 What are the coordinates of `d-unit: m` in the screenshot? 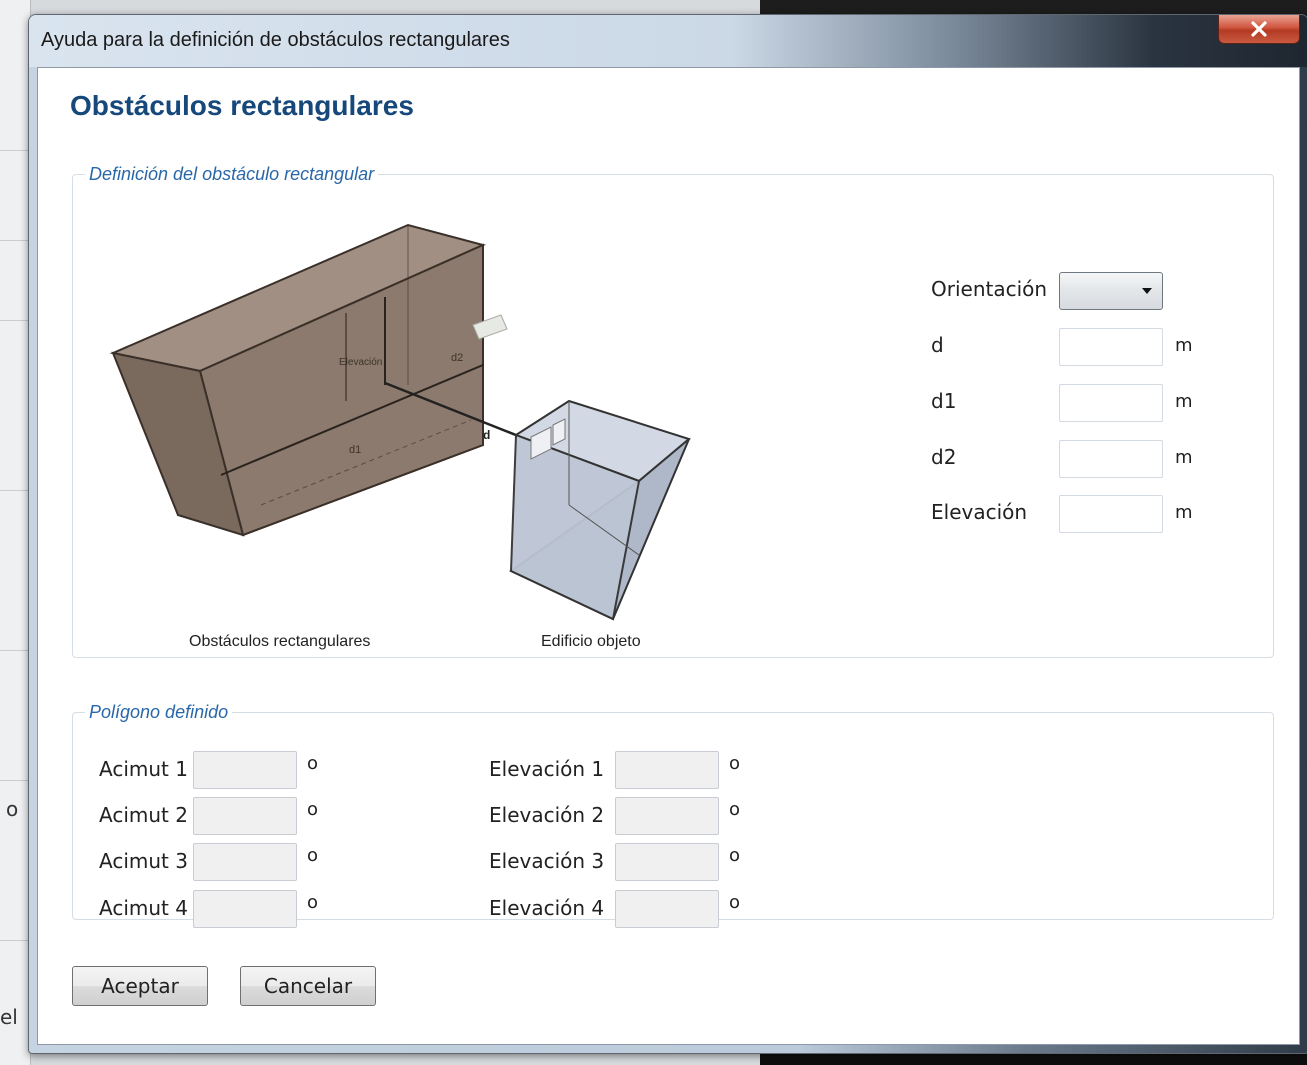 It's located at (1184, 345).